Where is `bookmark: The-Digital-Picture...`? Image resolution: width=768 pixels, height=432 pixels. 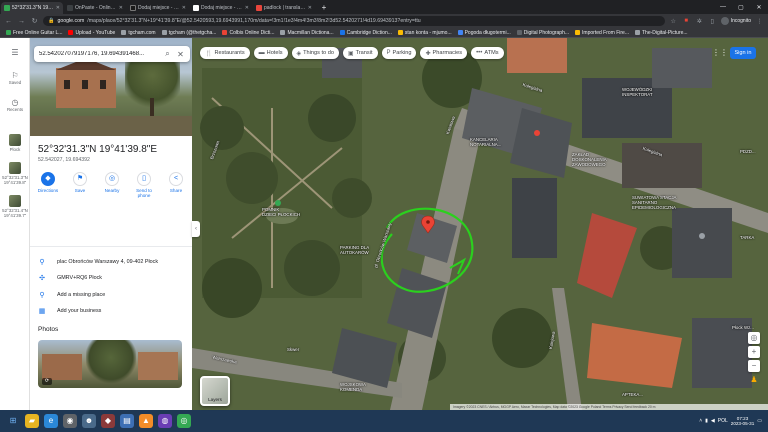 bookmark: The-Digital-Picture... is located at coordinates (661, 33).